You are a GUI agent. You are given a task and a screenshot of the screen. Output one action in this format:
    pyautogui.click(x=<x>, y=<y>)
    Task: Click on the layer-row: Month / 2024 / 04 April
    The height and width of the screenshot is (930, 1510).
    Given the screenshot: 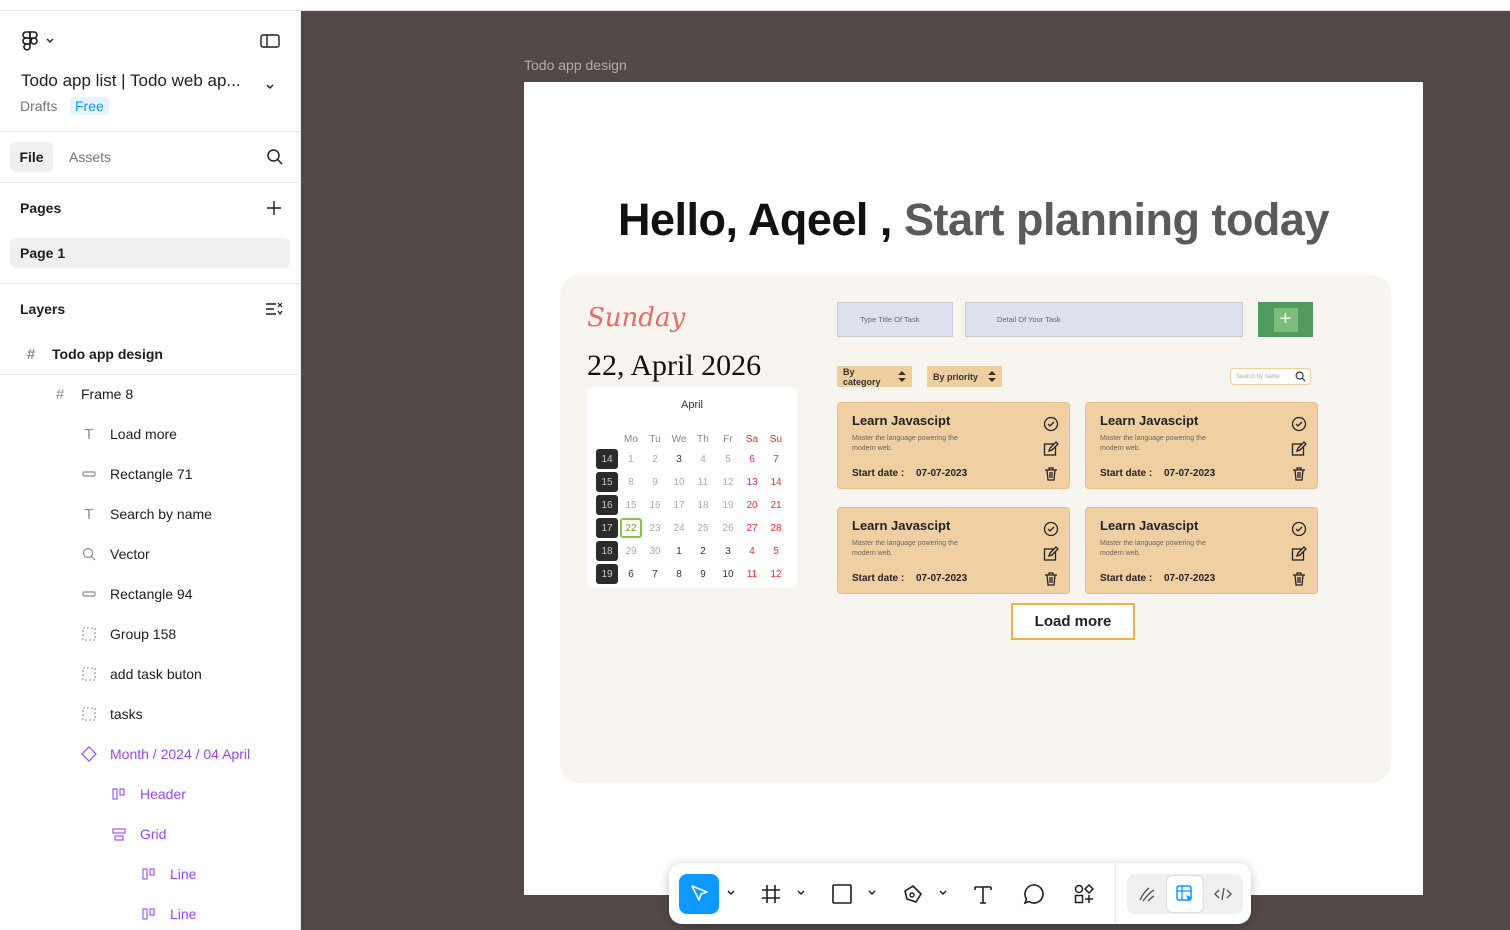 What is the action you would take?
    pyautogui.click(x=150, y=754)
    